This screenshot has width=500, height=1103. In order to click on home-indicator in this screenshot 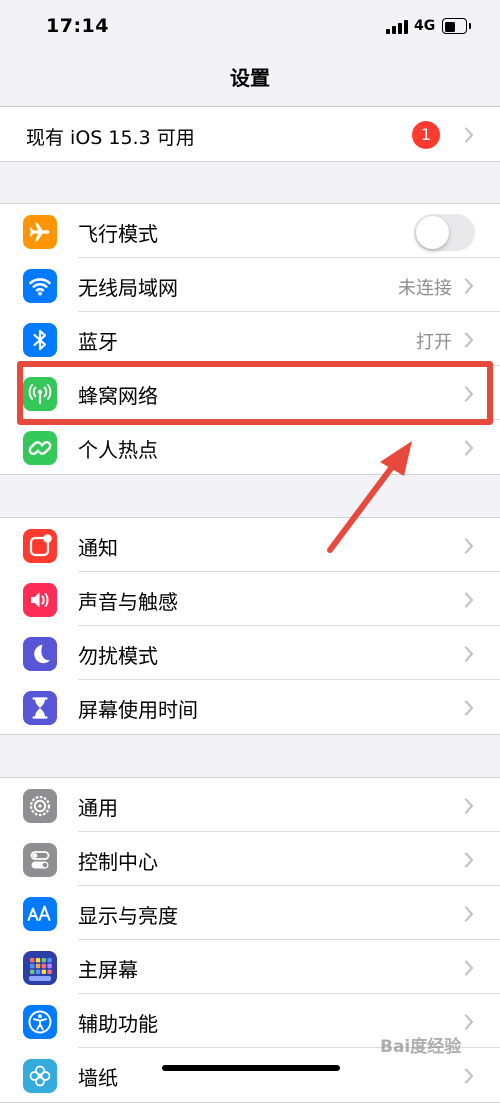, I will do `click(251, 1068)`.